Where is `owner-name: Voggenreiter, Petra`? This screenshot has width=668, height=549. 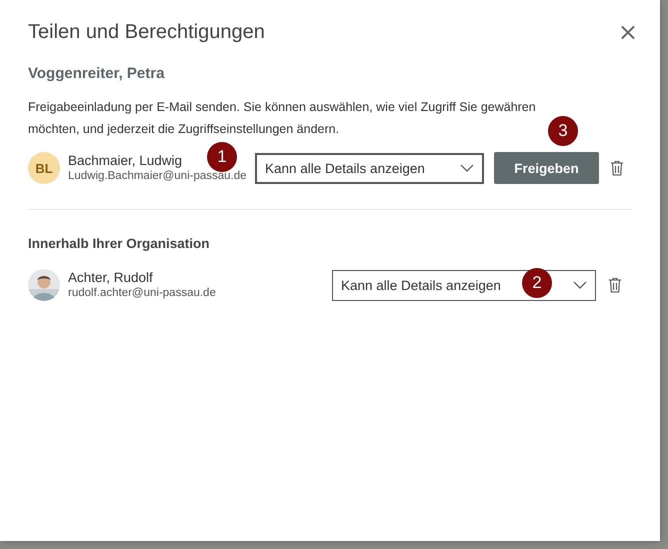
owner-name: Voggenreiter, Petra is located at coordinates (97, 73).